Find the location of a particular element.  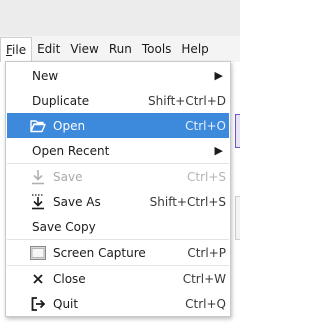

menu-item-save: Save Ctrl+S is located at coordinates (118, 176).